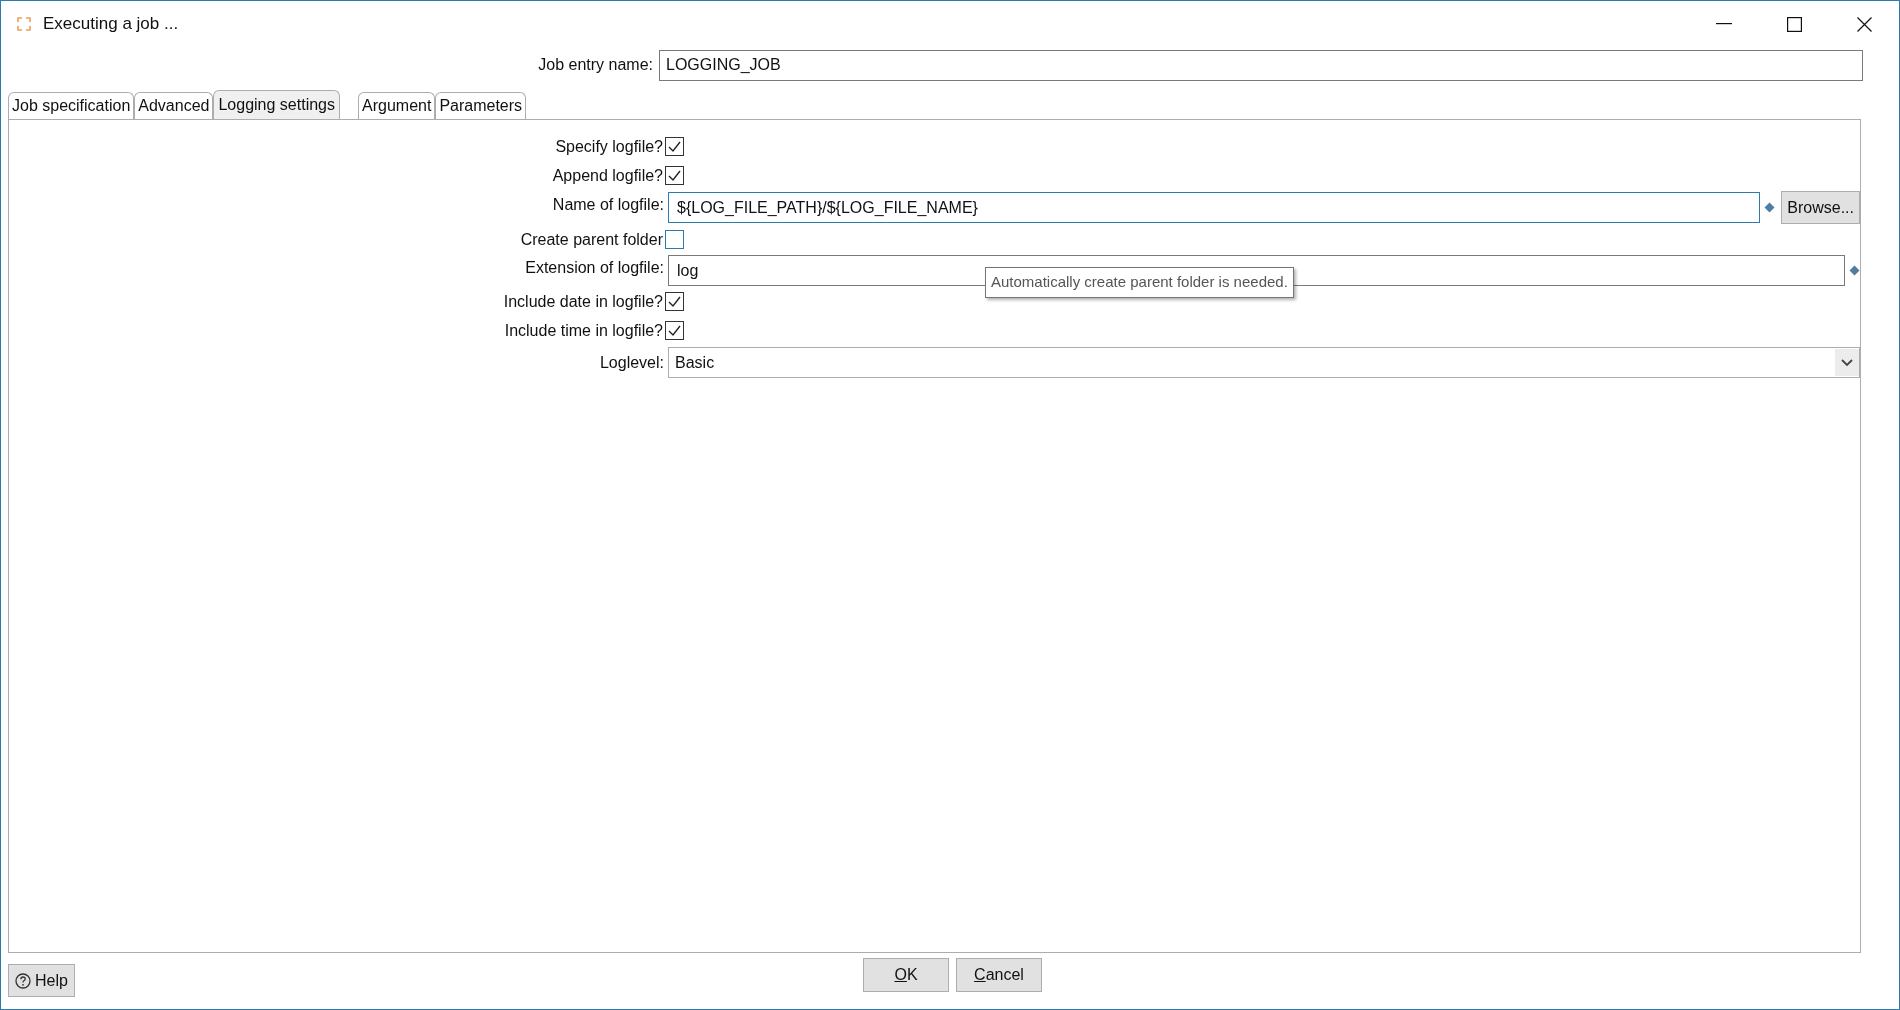 Image resolution: width=1900 pixels, height=1010 pixels. Describe the element at coordinates (608, 205) in the screenshot. I see `field-label: Name of logfile:` at that location.